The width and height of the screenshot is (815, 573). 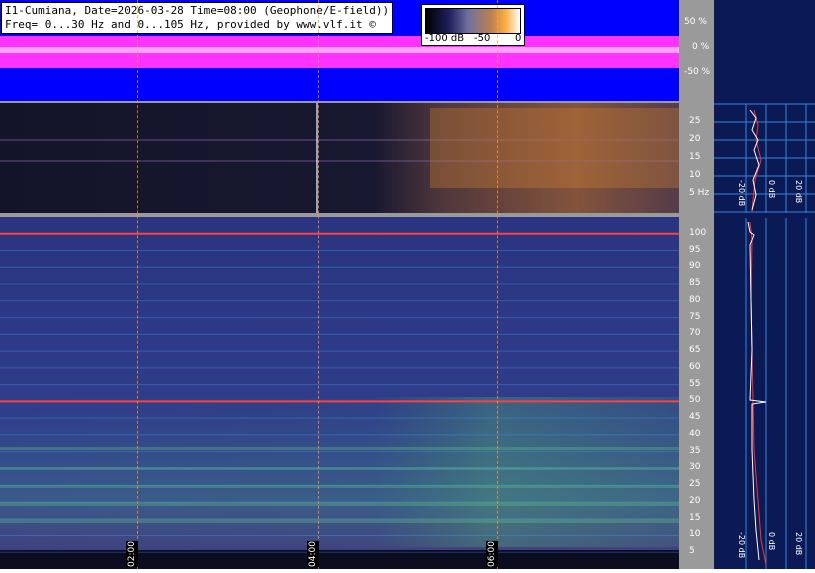 I want to click on efield-tick-95: 95, so click(x=695, y=249).